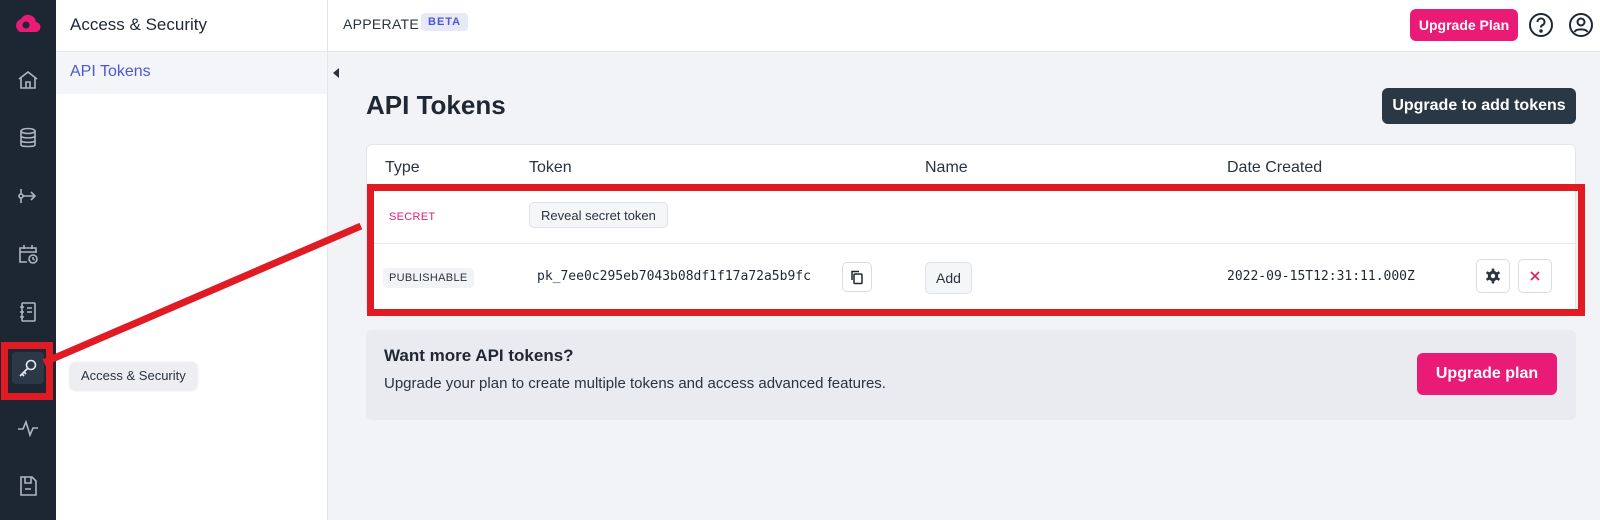  What do you see at coordinates (28, 486) in the screenshot?
I see `save-icon` at bounding box center [28, 486].